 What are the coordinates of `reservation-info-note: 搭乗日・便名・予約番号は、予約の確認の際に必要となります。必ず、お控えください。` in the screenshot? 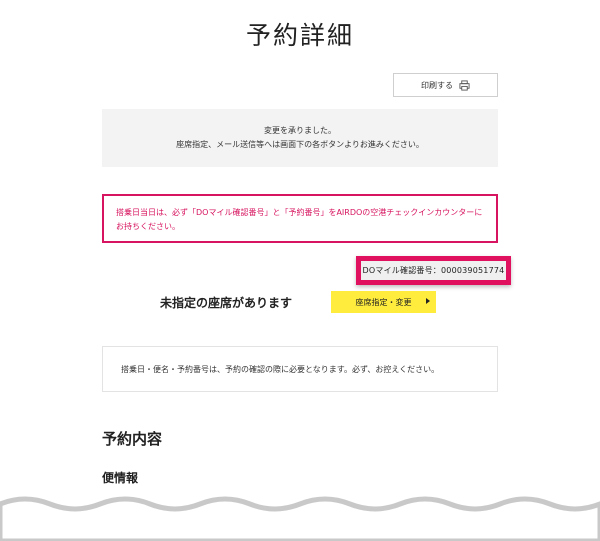 It's located at (300, 369).